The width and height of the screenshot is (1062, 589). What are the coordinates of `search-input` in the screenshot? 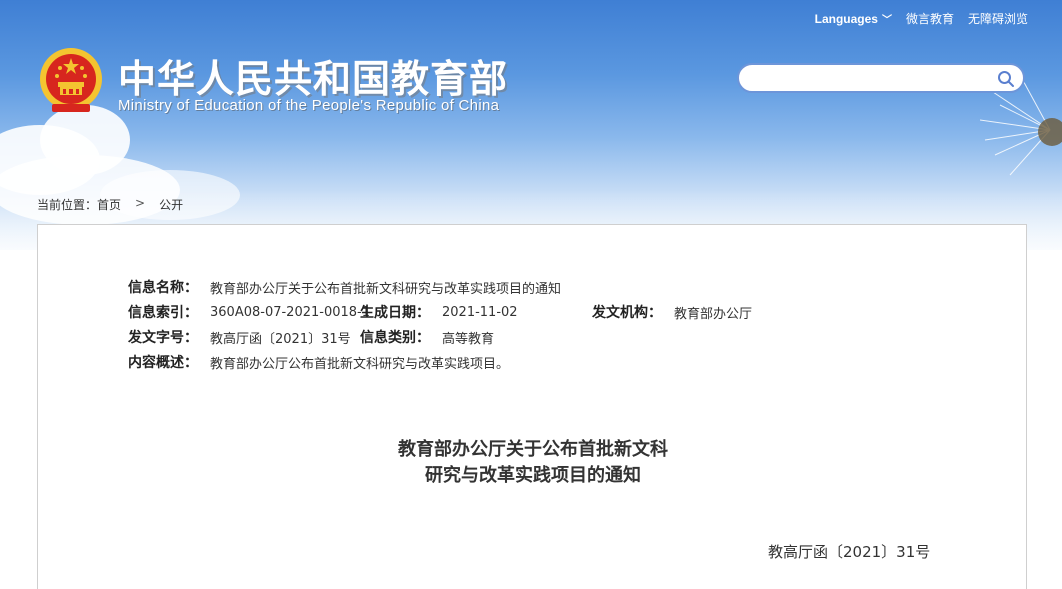 It's located at (871, 78).